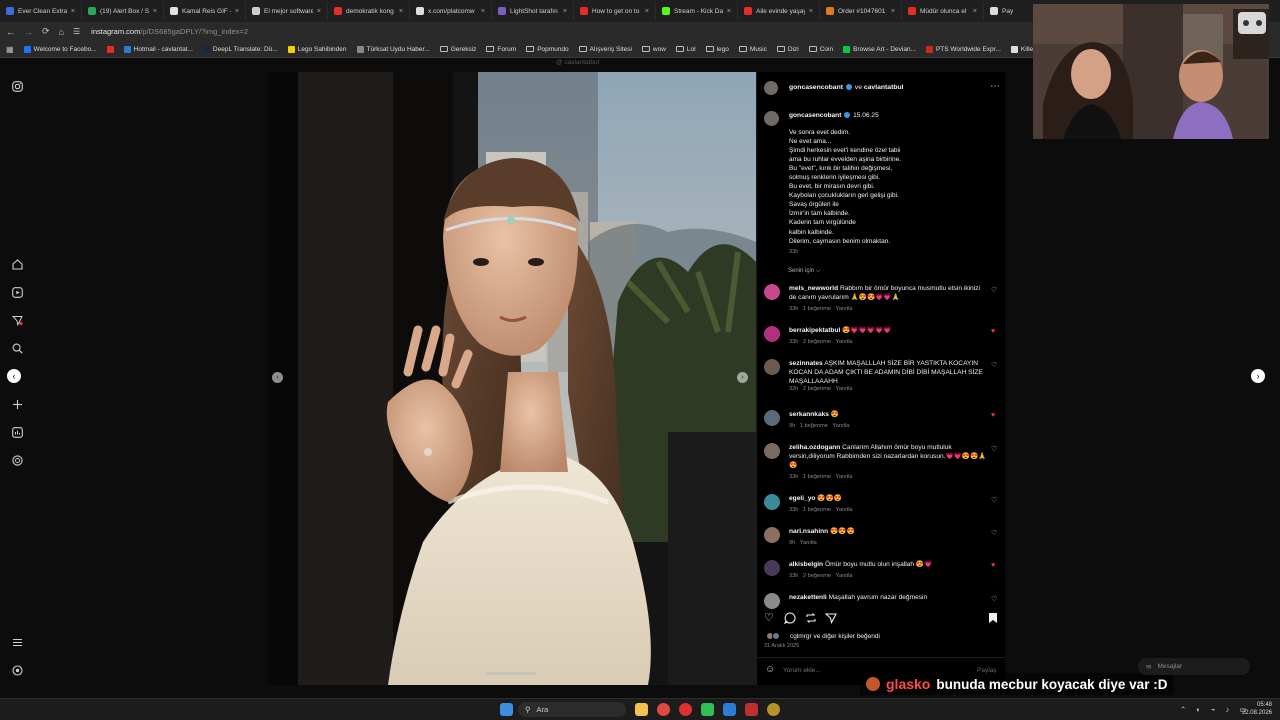  Describe the element at coordinates (821, 576) in the screenshot. I see `comment-meta: 33h 2 beğenme Yanıtla` at that location.